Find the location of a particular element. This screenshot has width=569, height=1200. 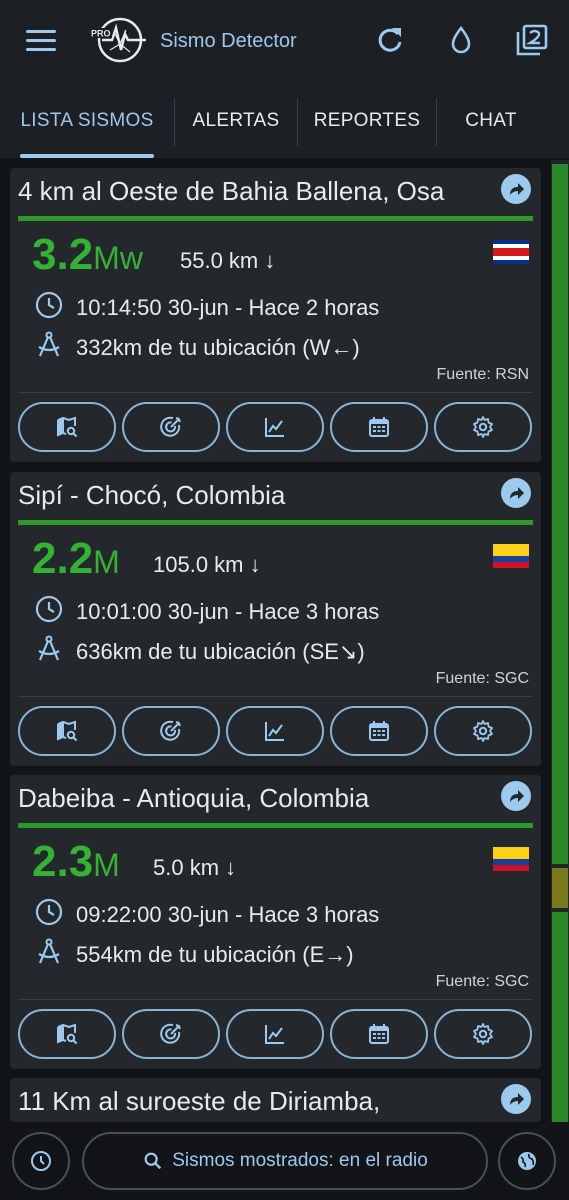

magnitude-value: 3.2 is located at coordinates (63, 254).